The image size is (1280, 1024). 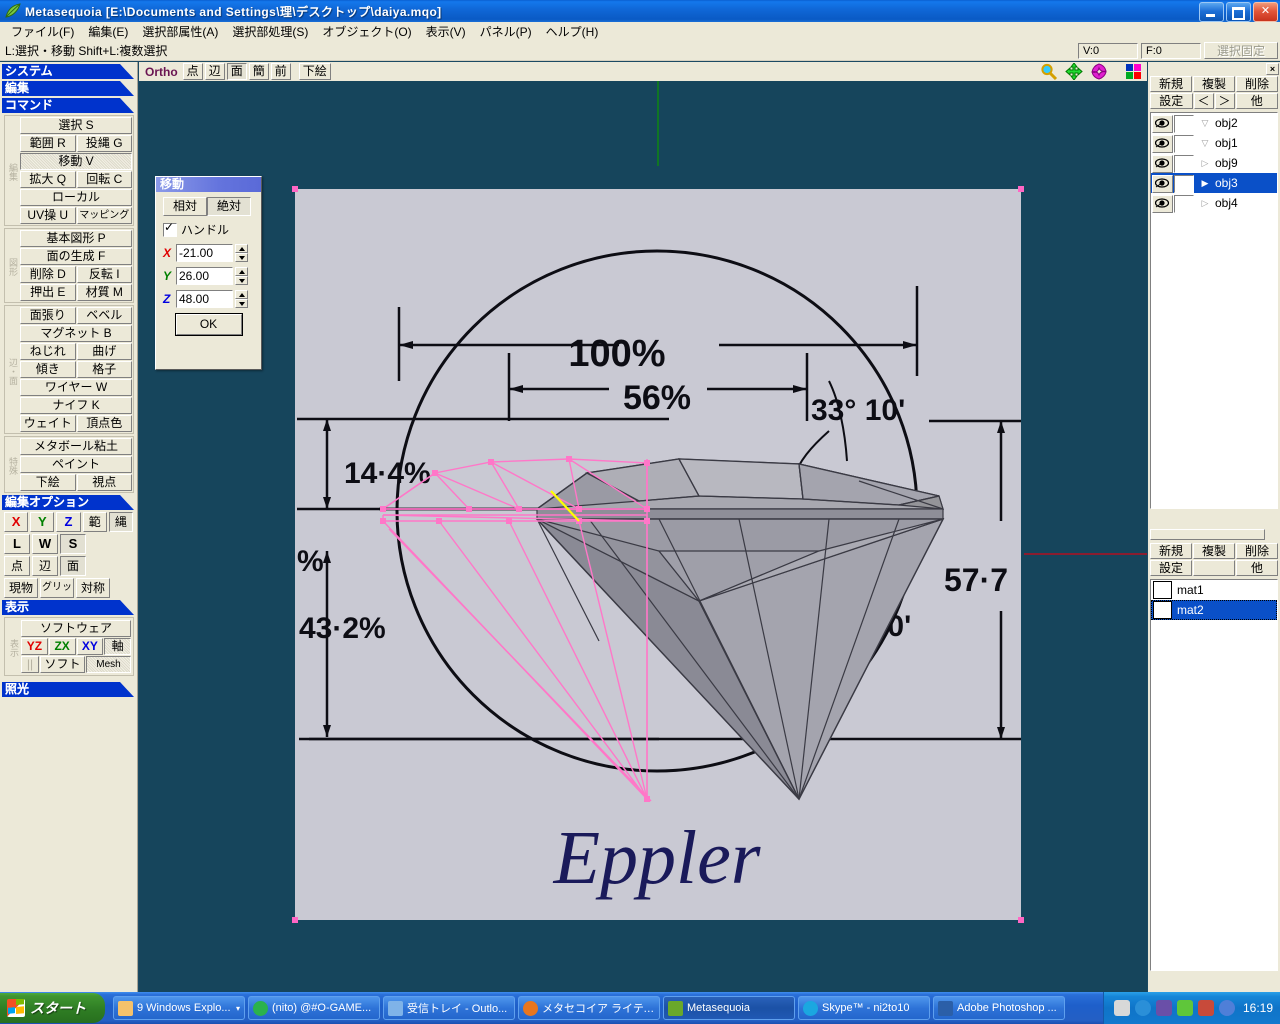 What do you see at coordinates (17, 566) in the screenshot?
I see `option-vertex: 点` at bounding box center [17, 566].